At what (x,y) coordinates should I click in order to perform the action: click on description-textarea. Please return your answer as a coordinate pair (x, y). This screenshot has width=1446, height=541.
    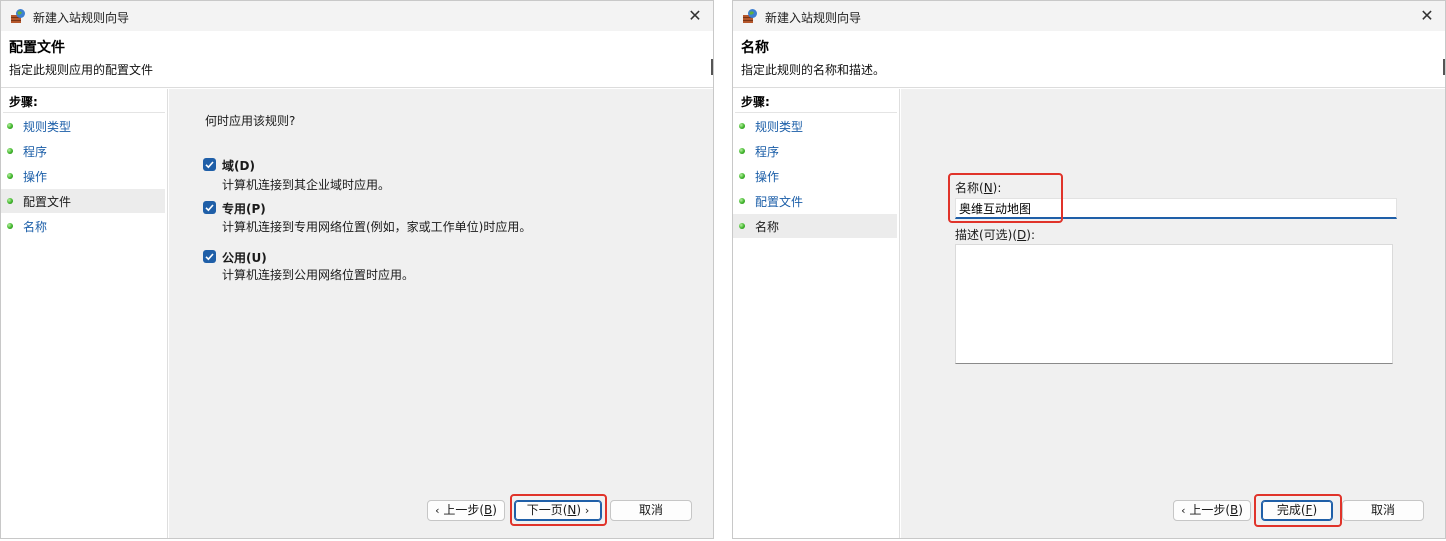
    Looking at the image, I should click on (1174, 304).